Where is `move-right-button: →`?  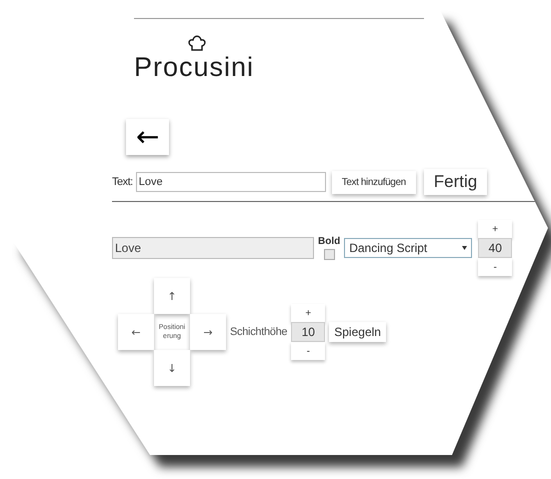
move-right-button: → is located at coordinates (208, 332).